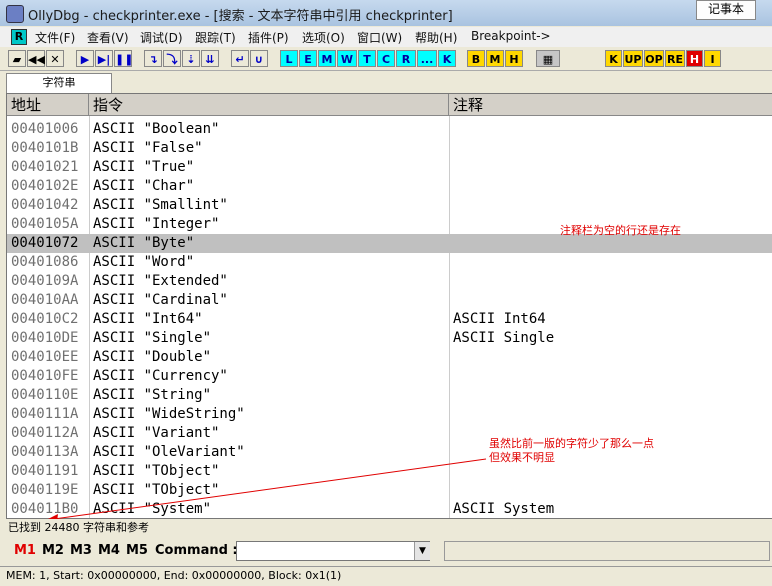  I want to click on notepad-button: 记事本, so click(726, 10).